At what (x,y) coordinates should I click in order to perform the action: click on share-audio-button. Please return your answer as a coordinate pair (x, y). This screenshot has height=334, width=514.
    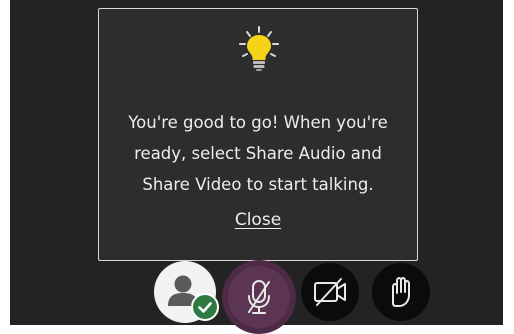
    Looking at the image, I should click on (259, 297).